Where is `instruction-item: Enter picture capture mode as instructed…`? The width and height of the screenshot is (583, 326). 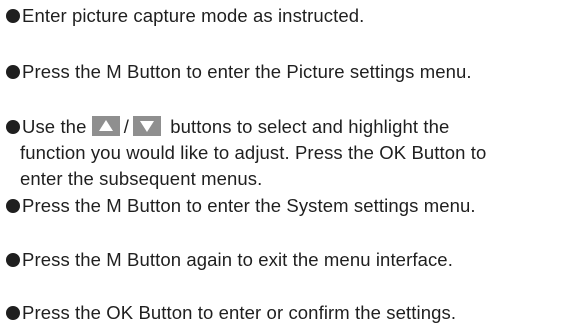
instruction-item: Enter picture capture mode as instructed… is located at coordinates (185, 16).